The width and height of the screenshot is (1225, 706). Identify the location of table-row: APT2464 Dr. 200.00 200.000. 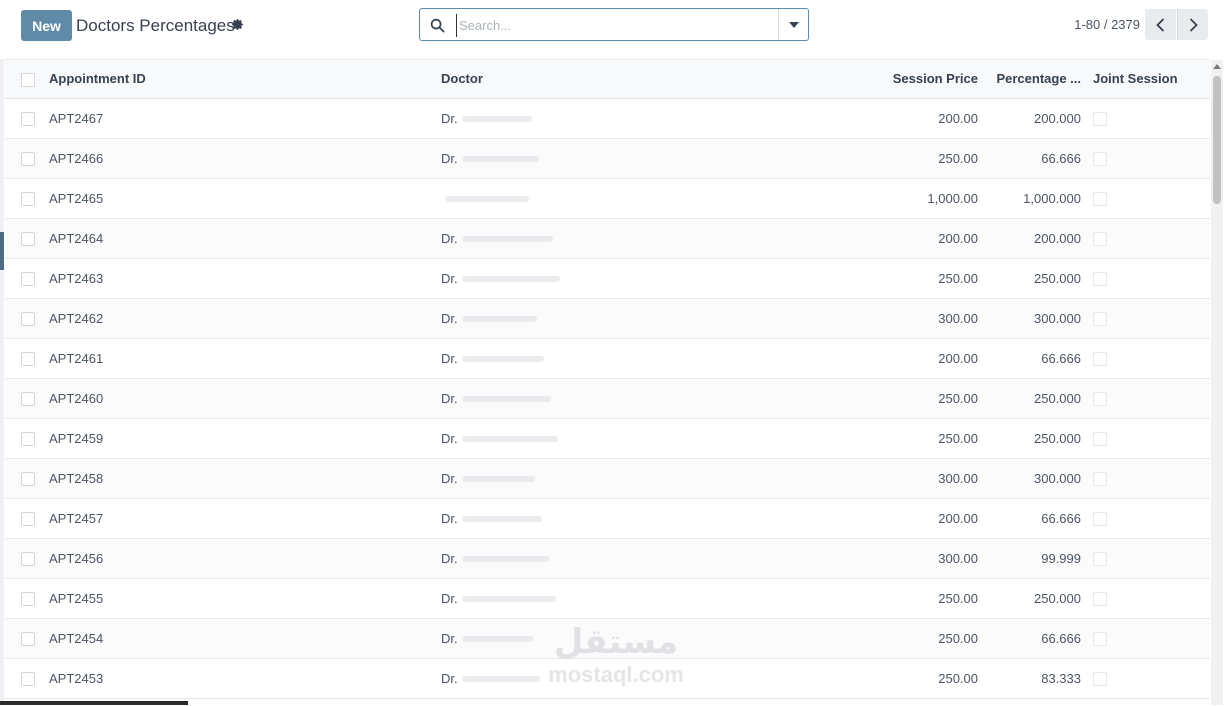
(607, 238).